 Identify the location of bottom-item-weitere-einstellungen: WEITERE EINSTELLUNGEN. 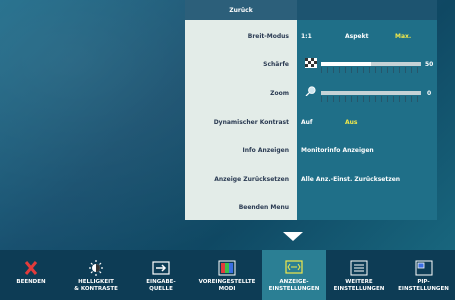
(359, 275).